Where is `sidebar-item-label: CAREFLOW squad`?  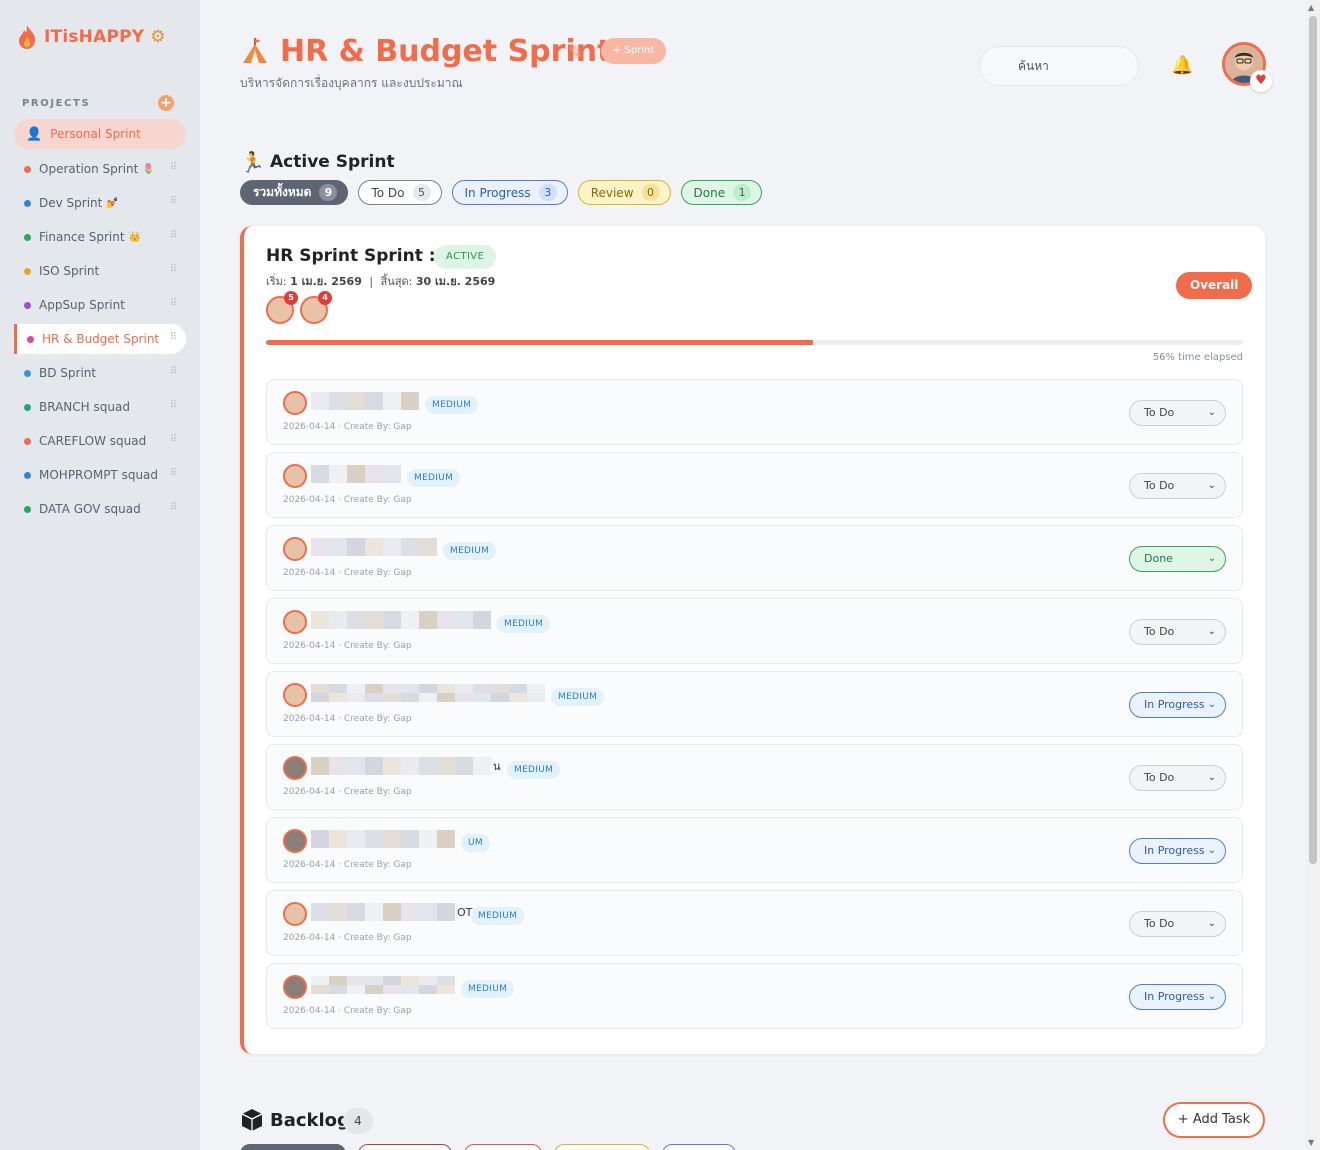
sidebar-item-label: CAREFLOW squad is located at coordinates (93, 441).